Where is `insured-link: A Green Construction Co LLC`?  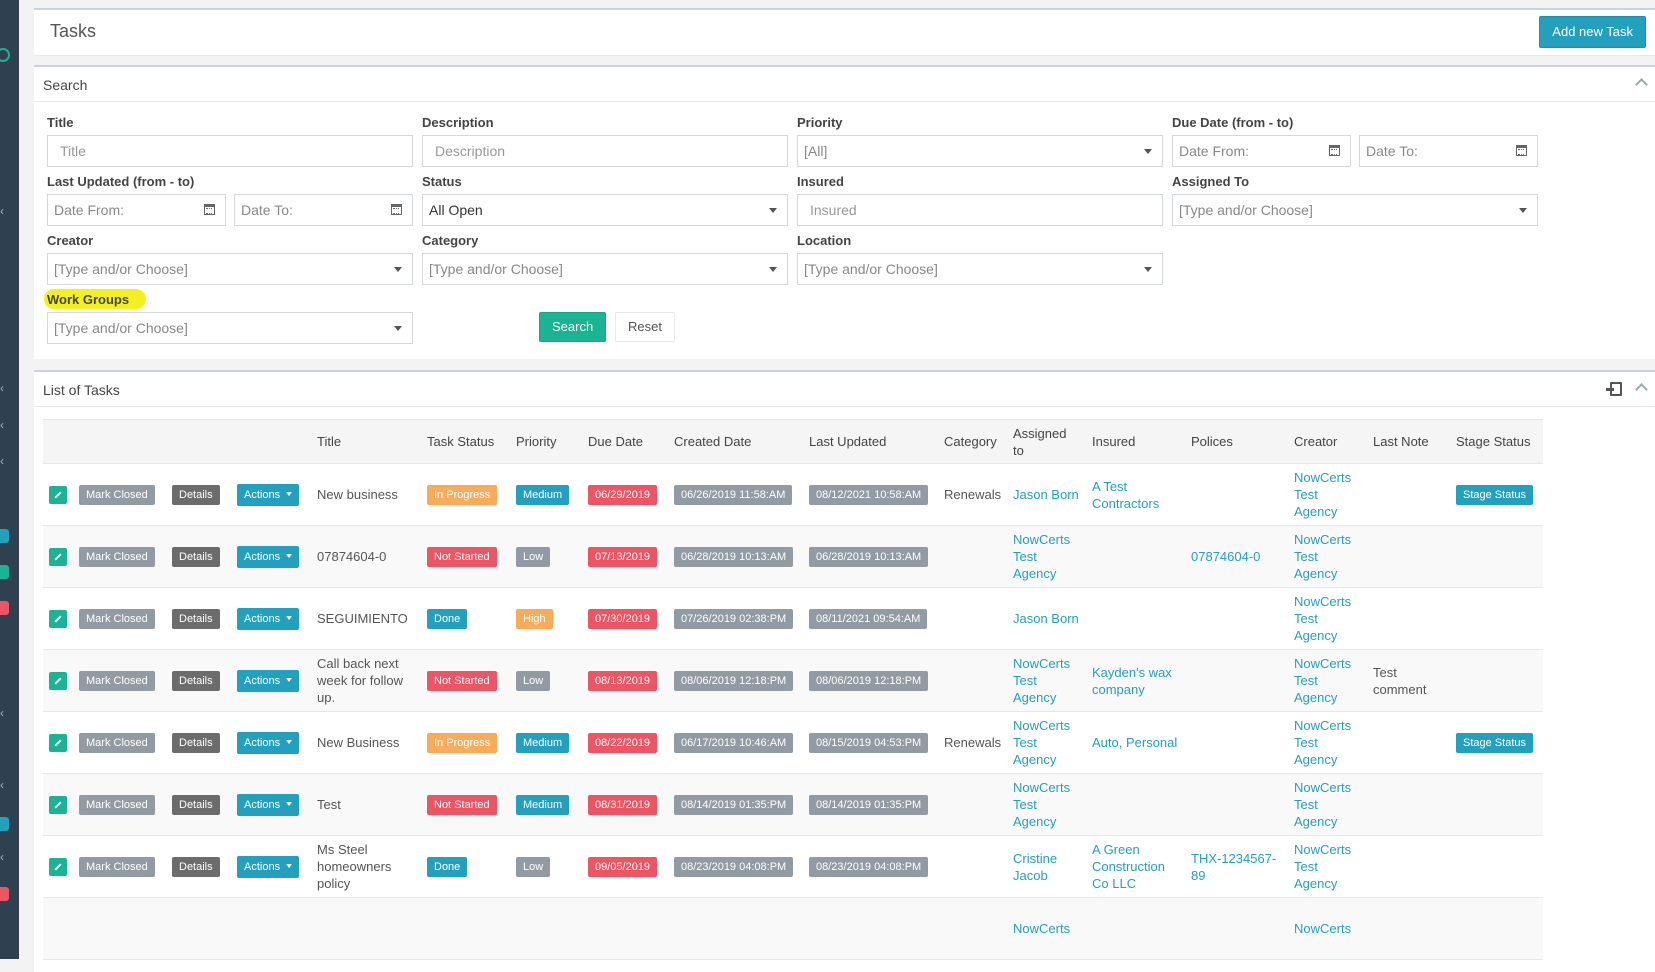 insured-link: A Green Construction Co LLC is located at coordinates (1135, 866).